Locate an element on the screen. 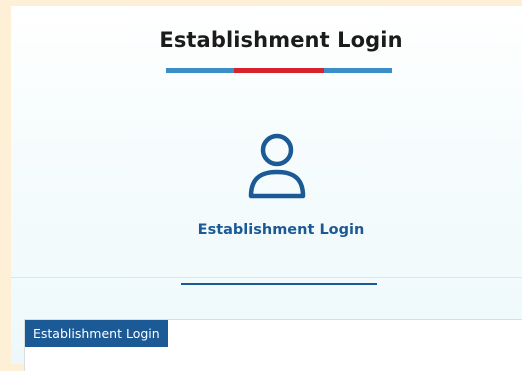 Image resolution: width=522 pixels, height=371 pixels. login-panel: Establishment Login is located at coordinates (273, 345).